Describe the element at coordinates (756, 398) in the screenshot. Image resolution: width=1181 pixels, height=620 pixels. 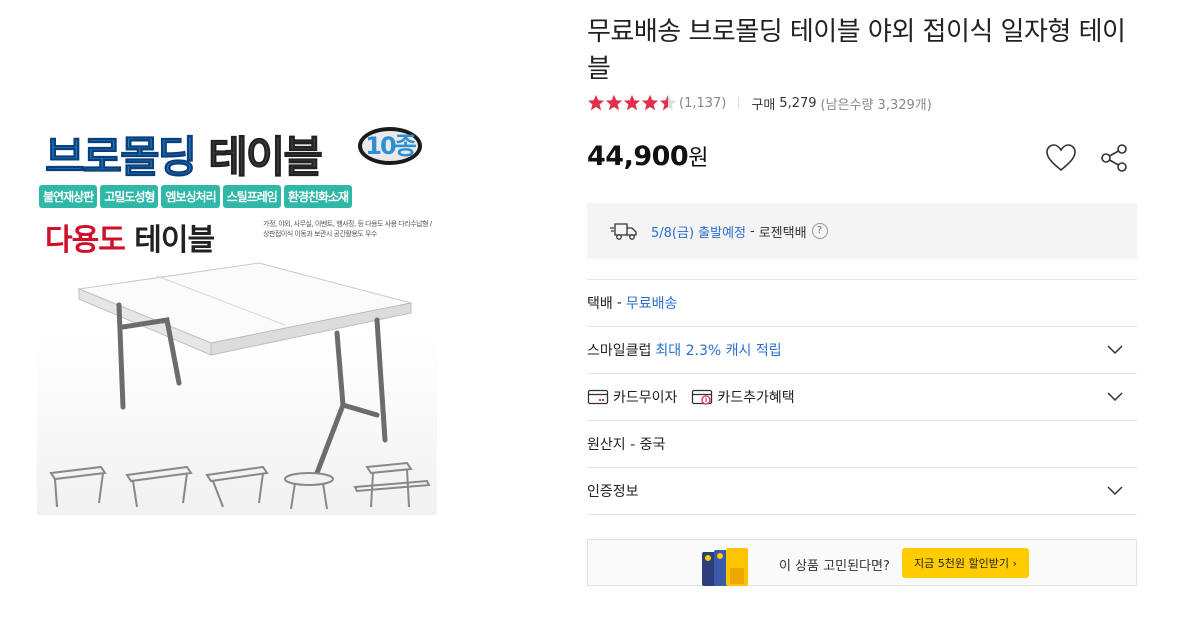
I see `card-benefit-label: 카드추가혜택` at that location.